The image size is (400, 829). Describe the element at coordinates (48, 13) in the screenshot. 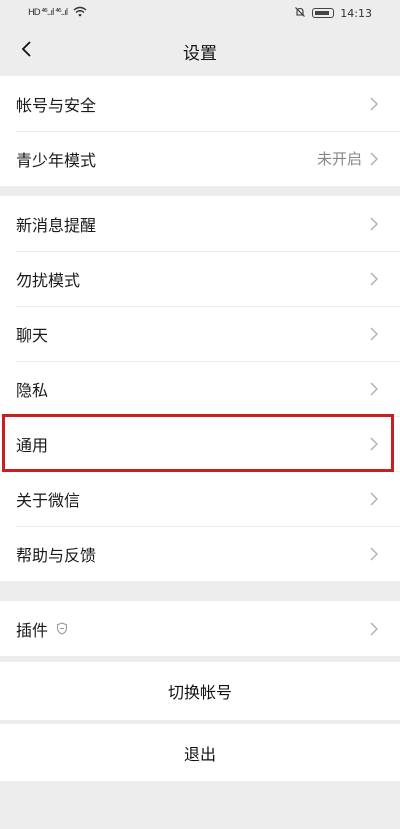

I see `signal-icons: HD ⁴⁶..ıl ⁴⁶..ıl` at that location.